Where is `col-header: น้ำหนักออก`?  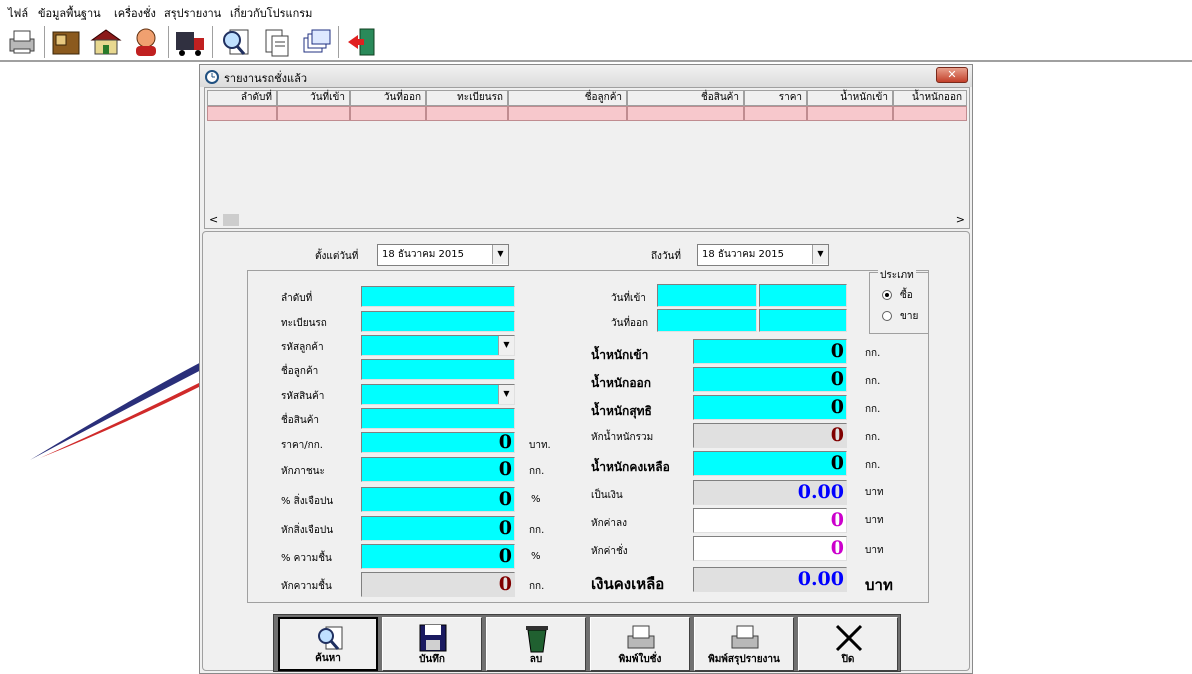 col-header: น้ำหนักออก is located at coordinates (930, 98).